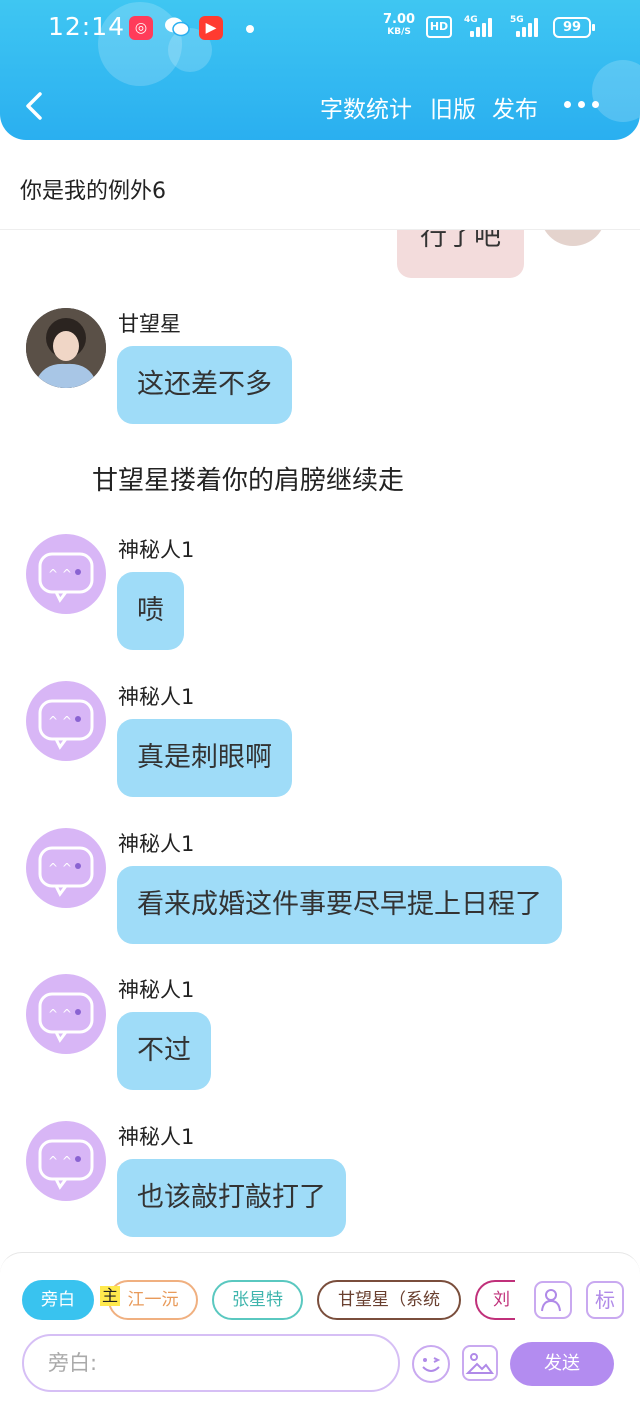  Describe the element at coordinates (574, 27) in the screenshot. I see `battery-icon: 99` at that location.